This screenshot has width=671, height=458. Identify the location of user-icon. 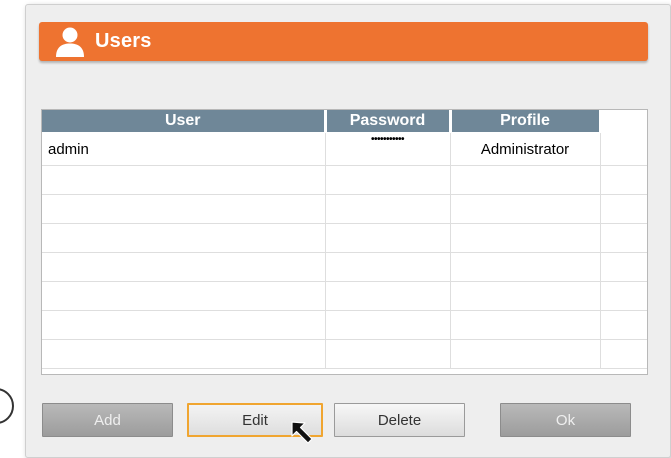
(70, 42).